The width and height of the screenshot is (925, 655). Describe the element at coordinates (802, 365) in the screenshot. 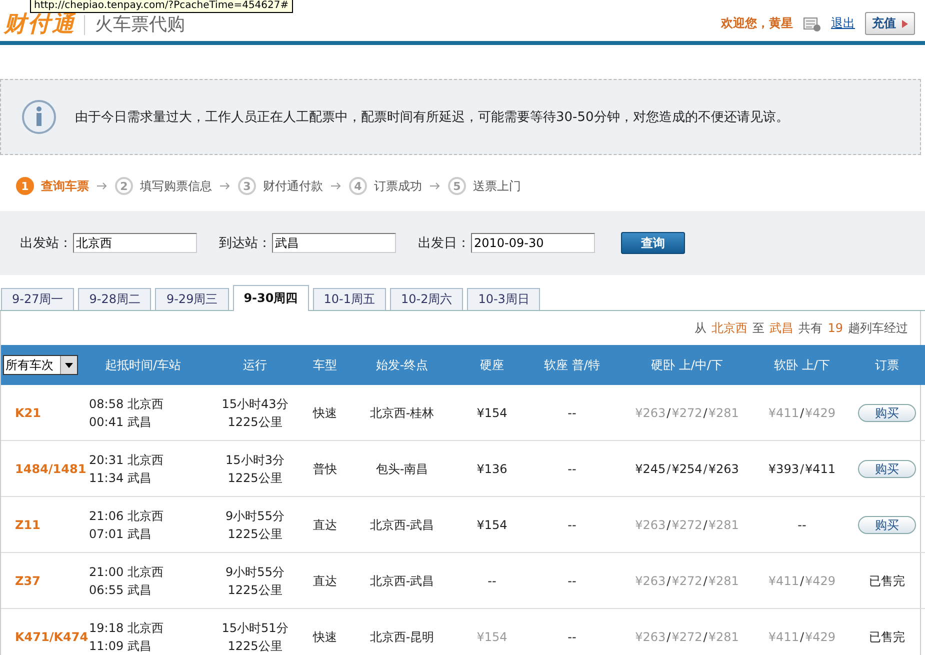

I see `column-header: 软卧 上/下` at that location.